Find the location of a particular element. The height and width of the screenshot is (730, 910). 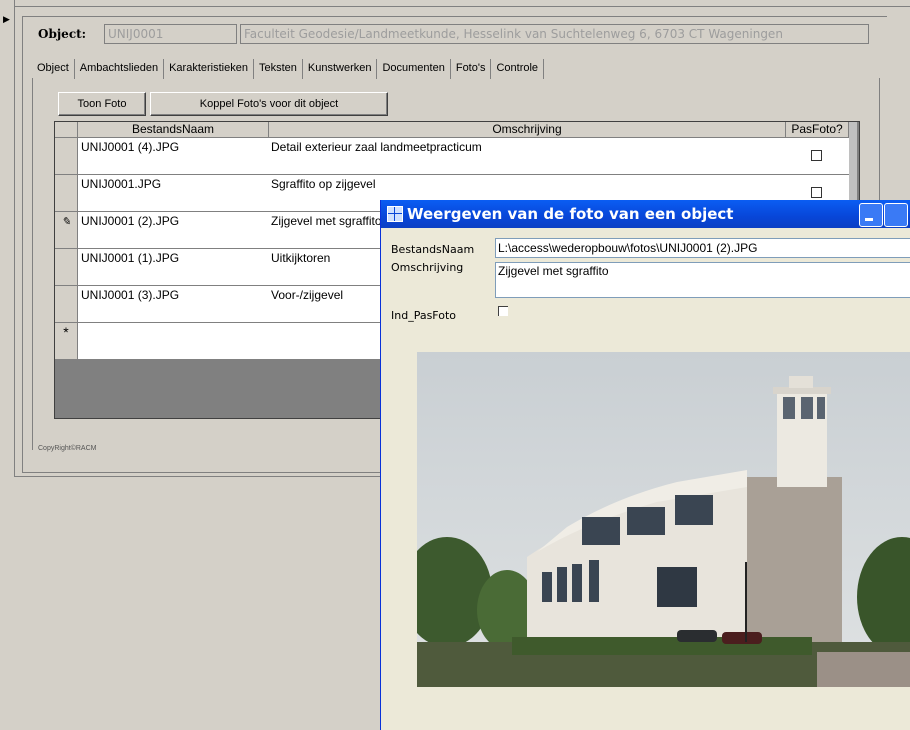

cell-omschrijving: Sgraffito op zijgevel is located at coordinates (323, 184).